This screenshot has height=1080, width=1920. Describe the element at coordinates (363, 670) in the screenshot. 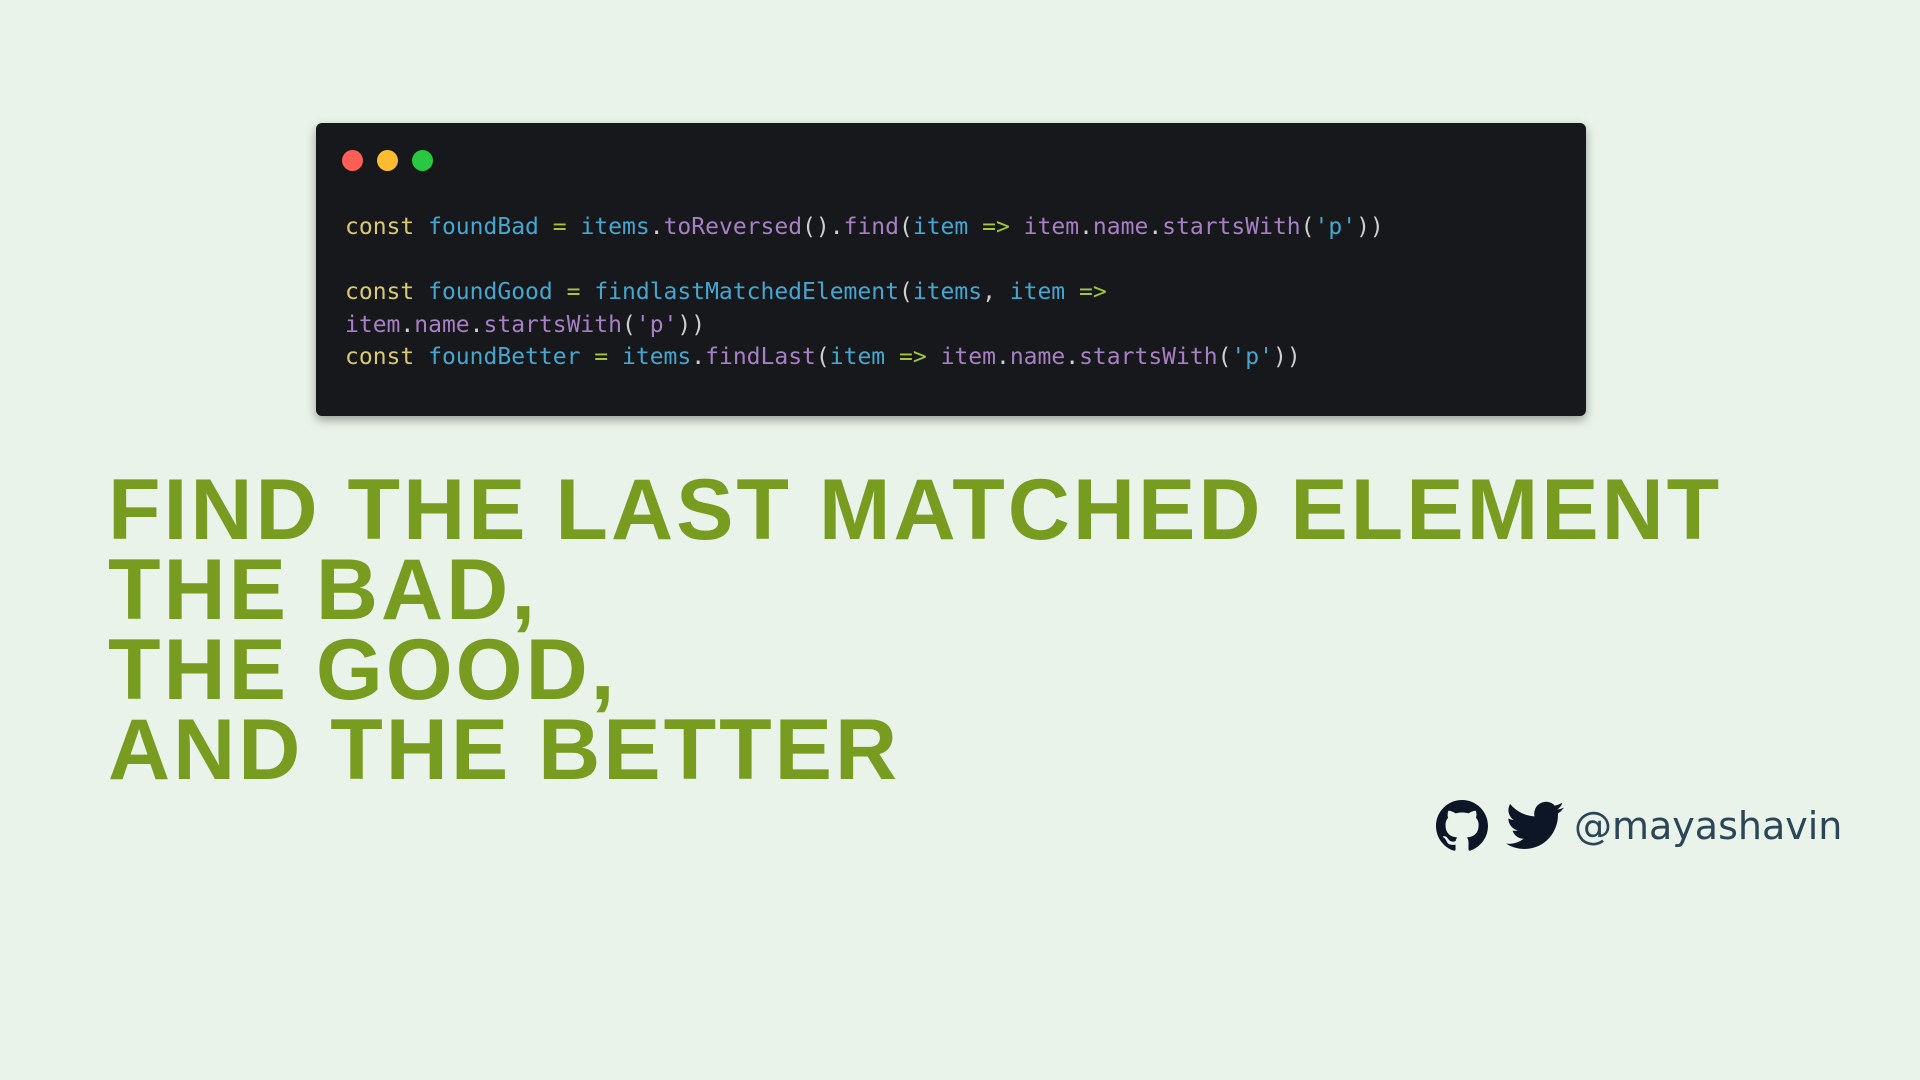

I see `title-line-3: THE GOOD,` at that location.